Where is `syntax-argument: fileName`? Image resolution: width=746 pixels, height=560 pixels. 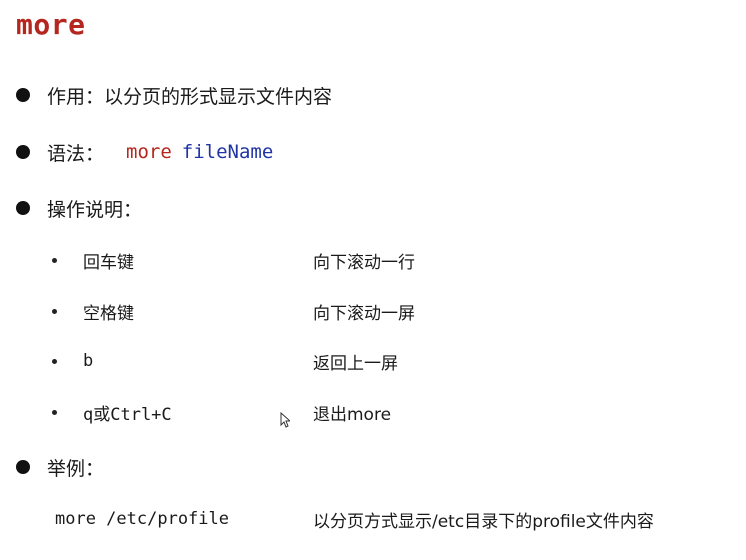 syntax-argument: fileName is located at coordinates (227, 152).